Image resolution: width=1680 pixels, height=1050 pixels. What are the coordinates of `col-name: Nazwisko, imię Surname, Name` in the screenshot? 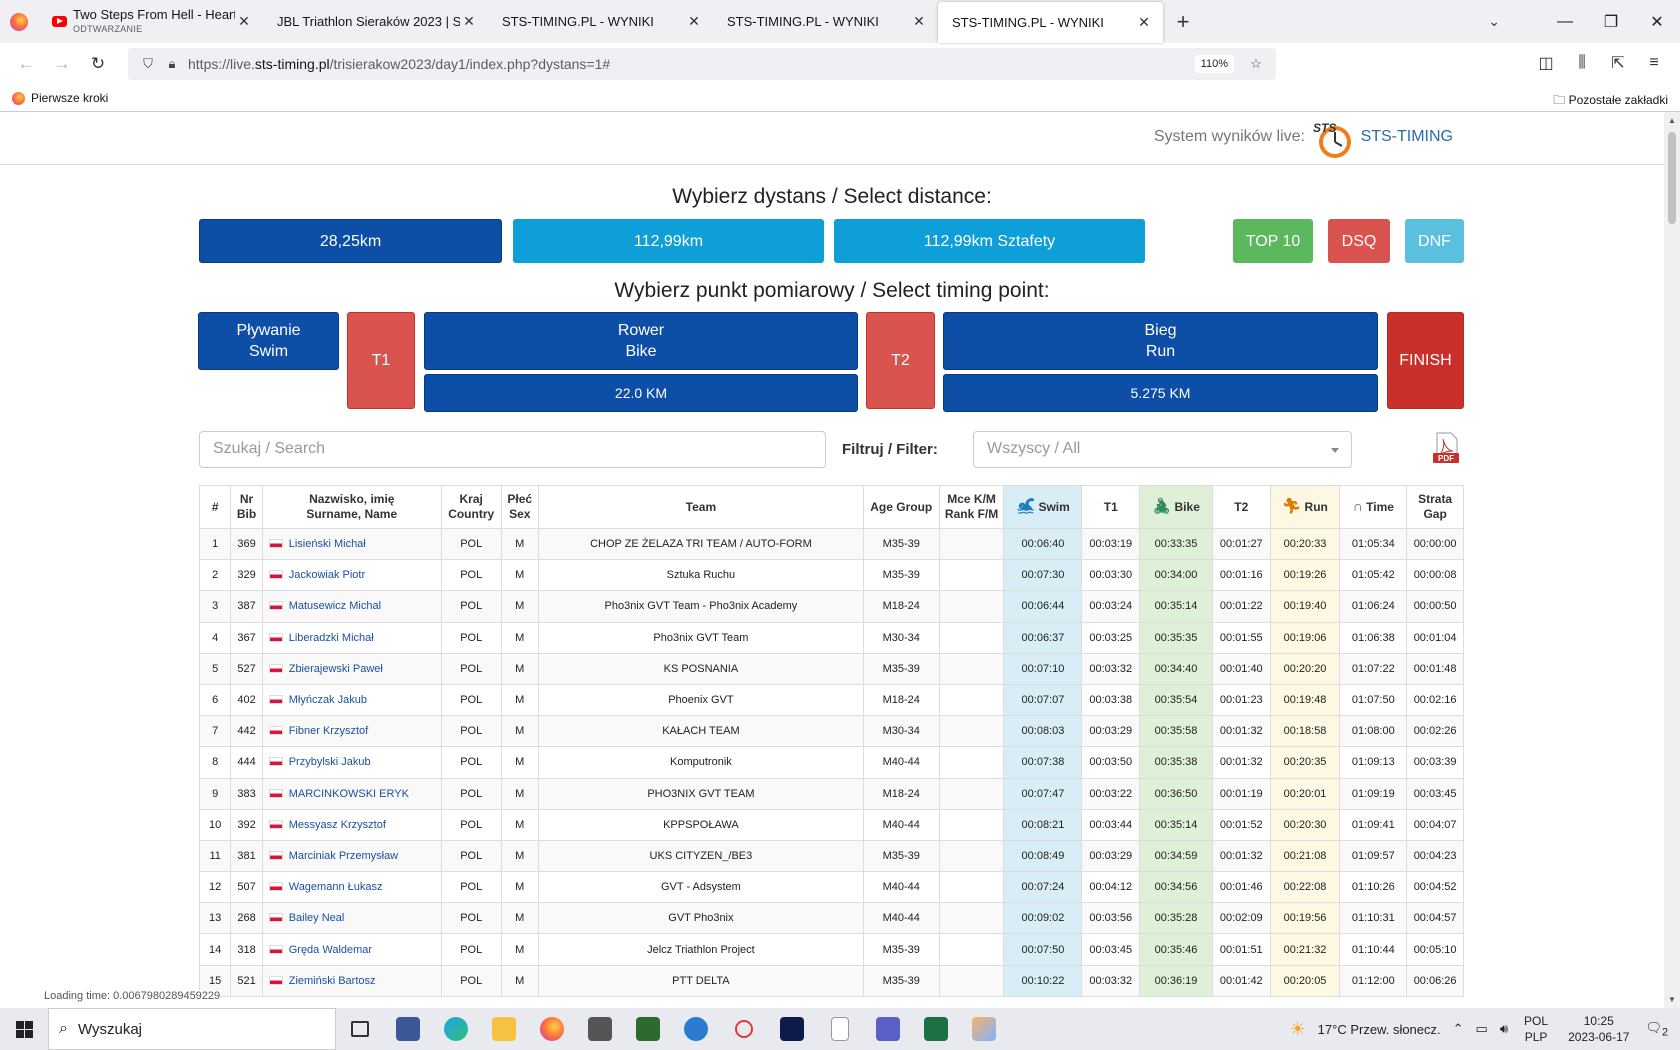 It's located at (351, 507).